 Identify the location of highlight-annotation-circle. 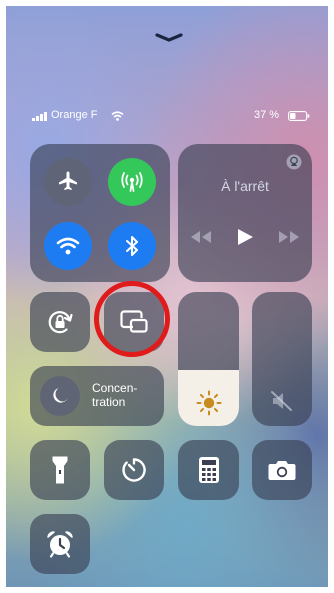
(132, 319).